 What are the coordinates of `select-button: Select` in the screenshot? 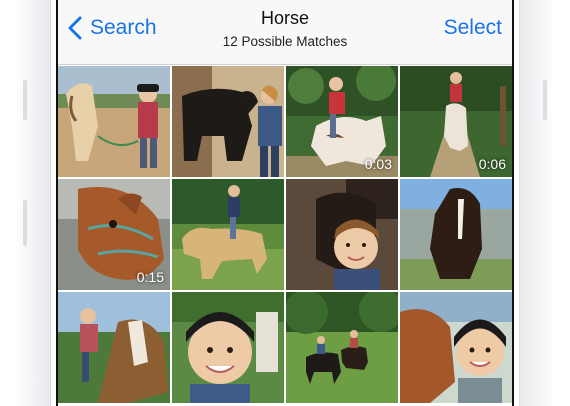 It's located at (473, 28).